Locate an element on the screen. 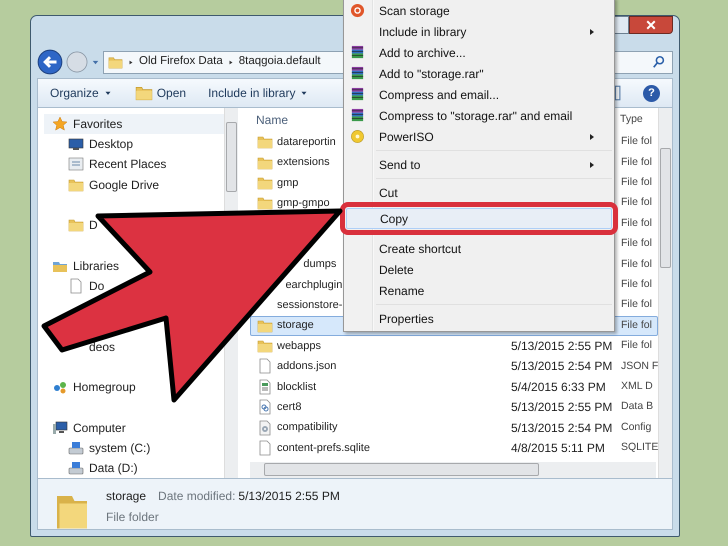 The image size is (728, 546). toolbar-button: Include in library is located at coordinates (259, 93).